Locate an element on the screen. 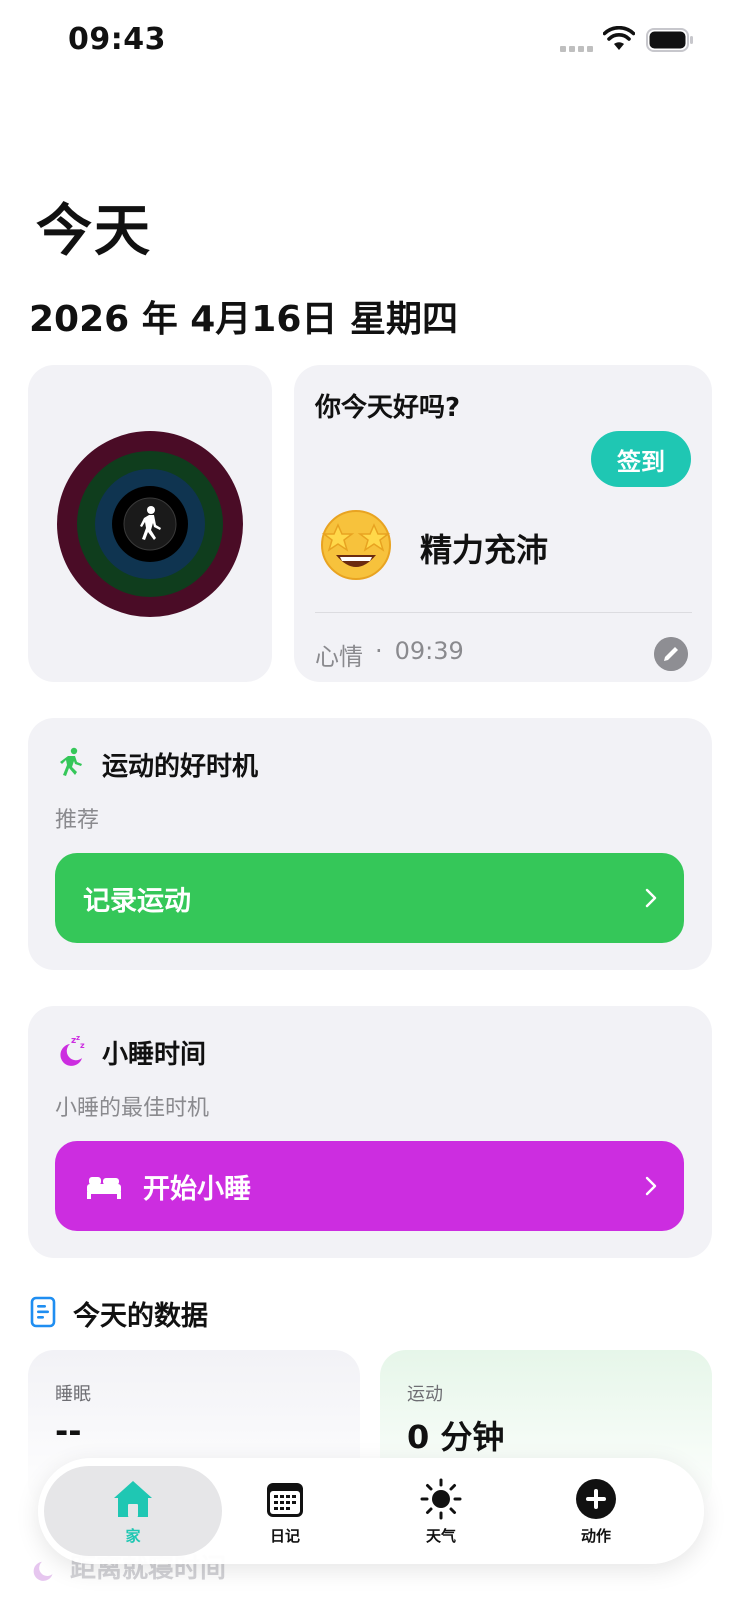 The height and width of the screenshot is (1600, 740). status-bar: 09:43 is located at coordinates (370, 42).